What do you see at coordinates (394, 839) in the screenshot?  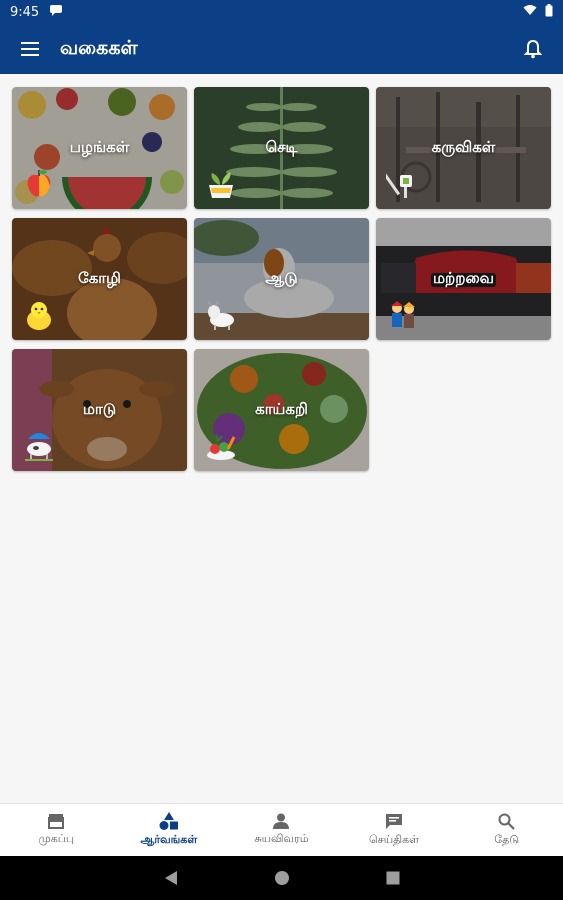 I see `nav-label: செய்திகள்` at bounding box center [394, 839].